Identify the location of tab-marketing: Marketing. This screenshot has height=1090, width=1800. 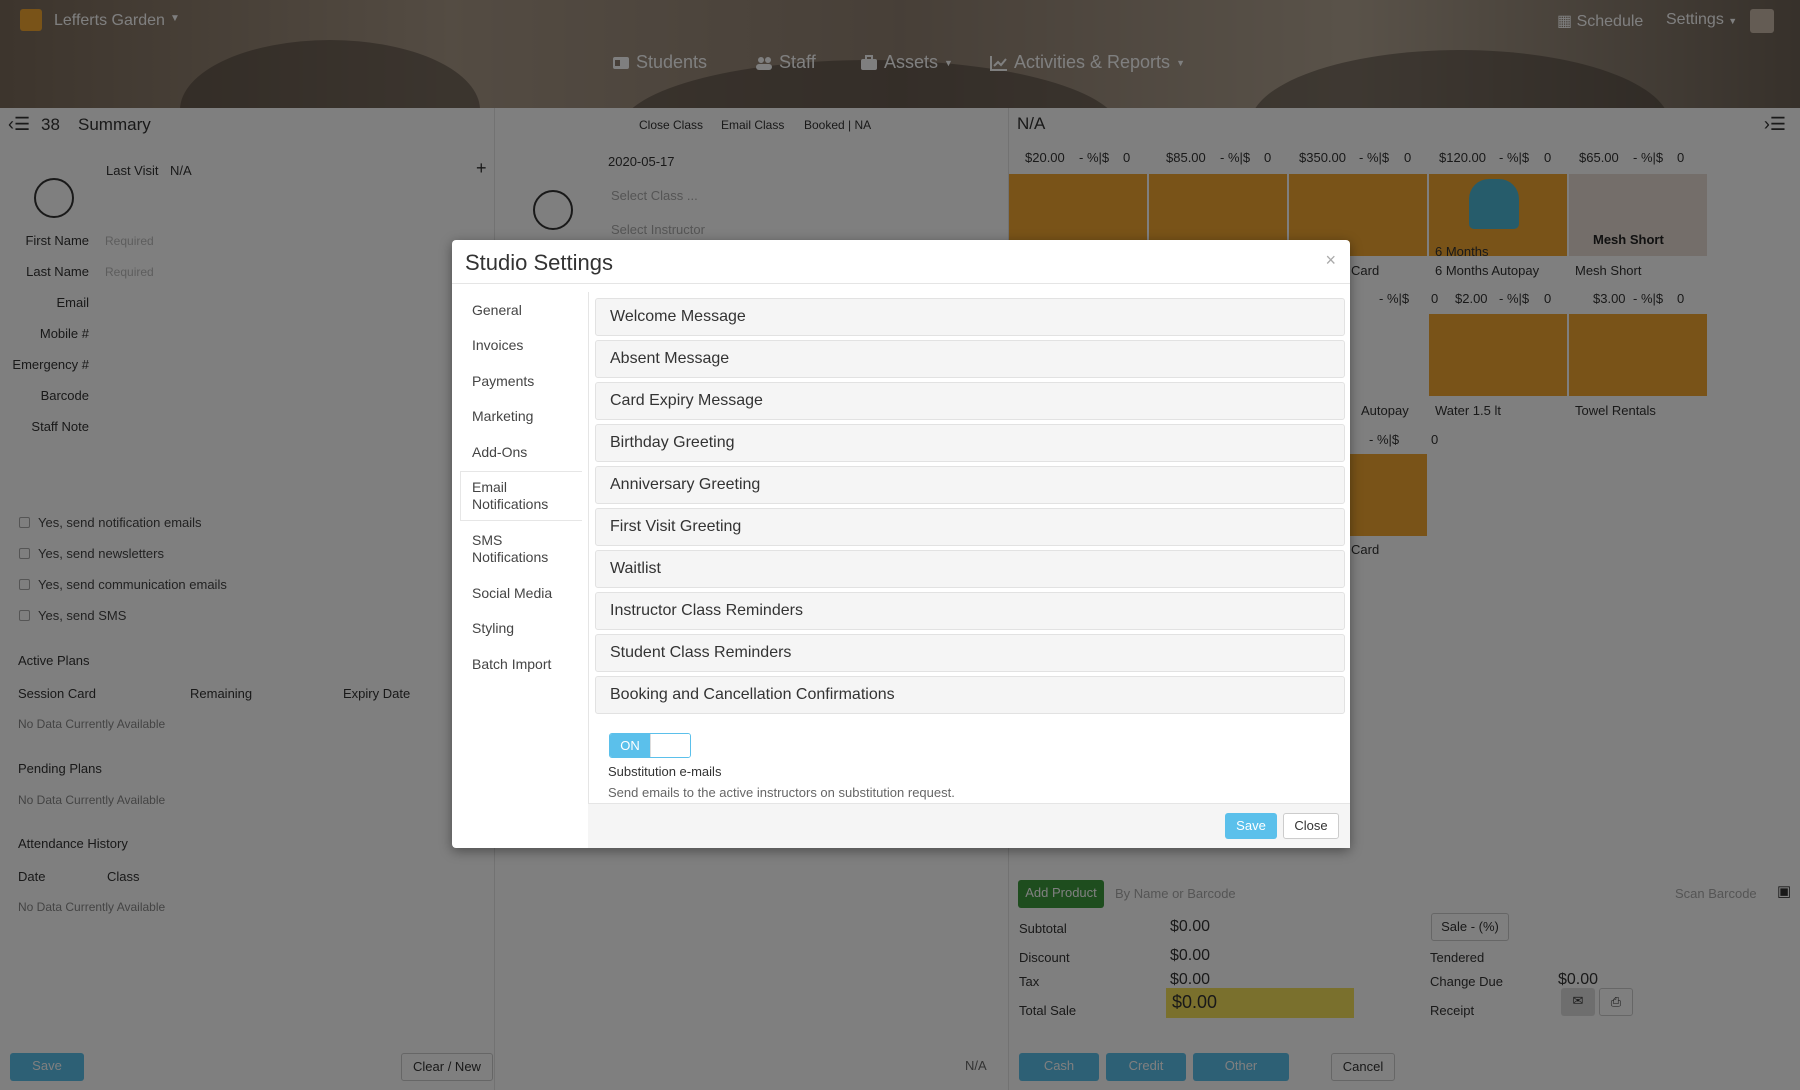
(502, 416).